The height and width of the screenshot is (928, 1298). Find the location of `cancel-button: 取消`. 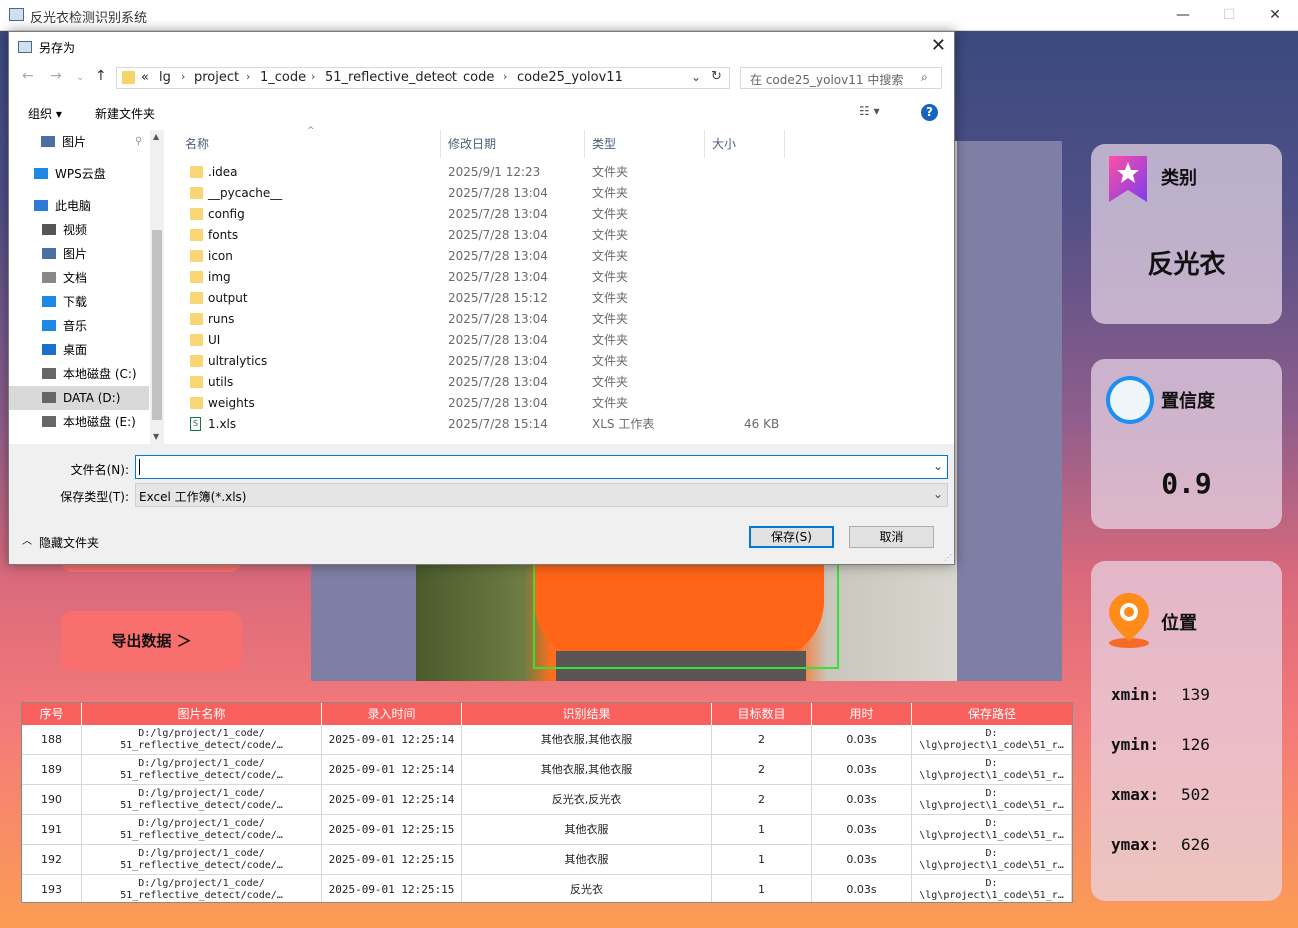

cancel-button: 取消 is located at coordinates (891, 537).